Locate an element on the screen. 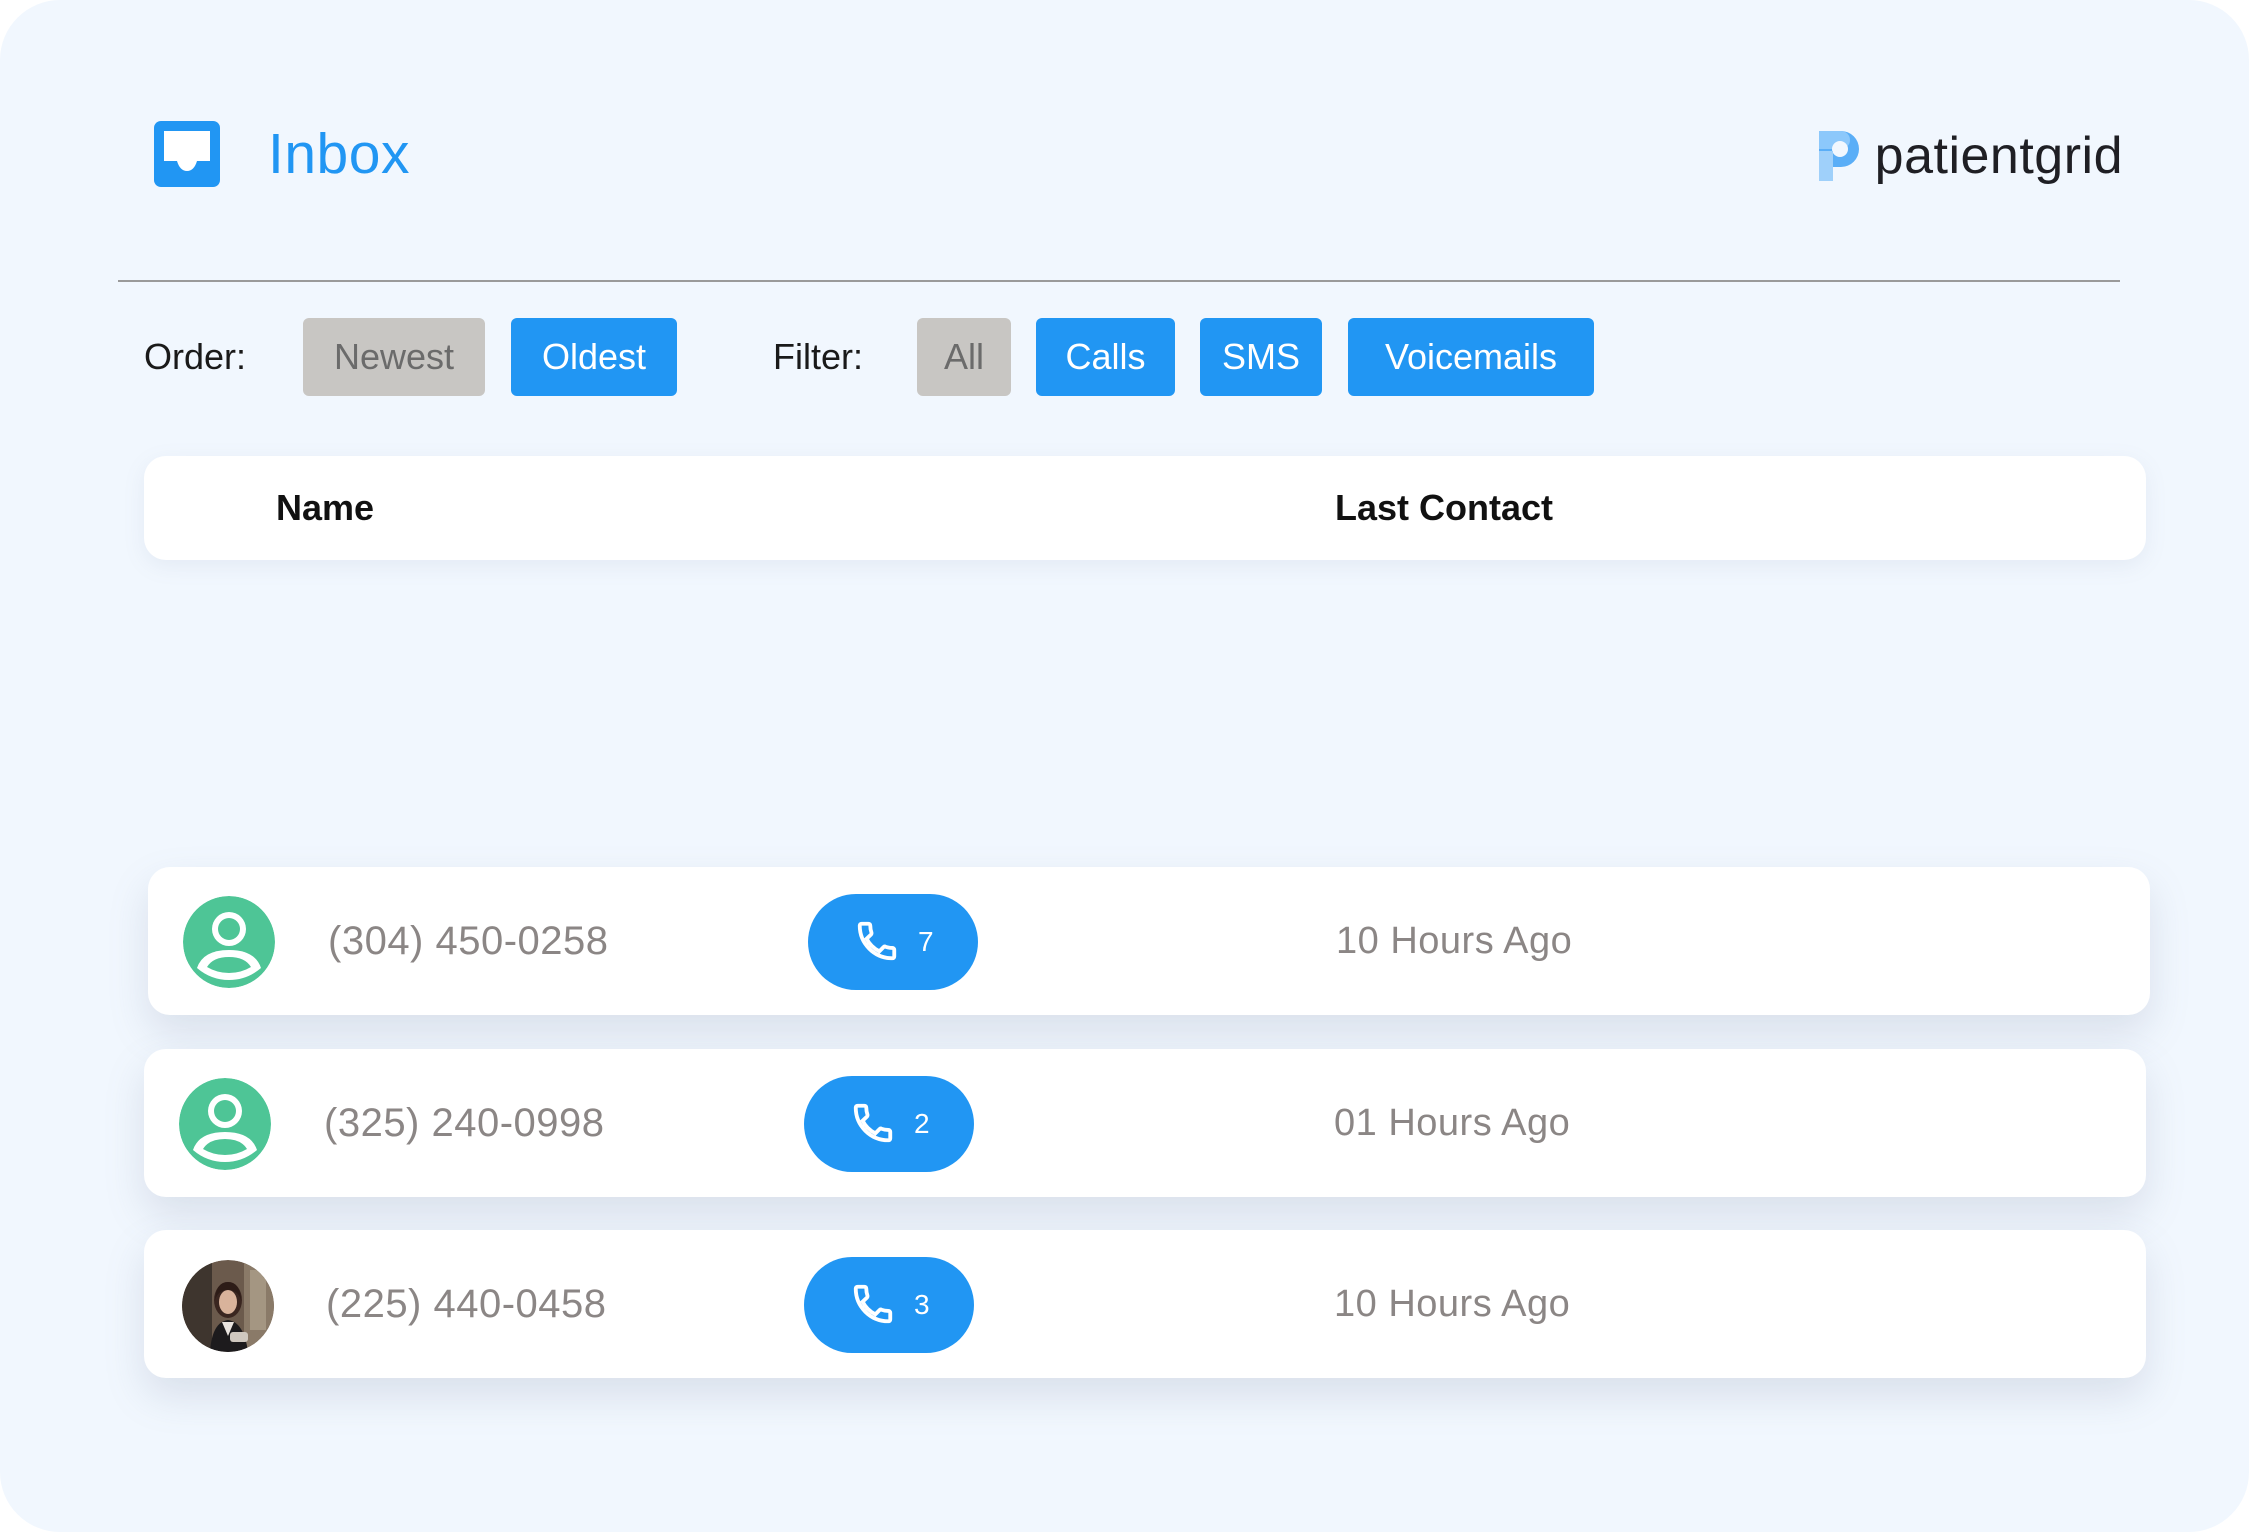 The height and width of the screenshot is (1532, 2249). filter-sms-button: SMS is located at coordinates (1261, 357).